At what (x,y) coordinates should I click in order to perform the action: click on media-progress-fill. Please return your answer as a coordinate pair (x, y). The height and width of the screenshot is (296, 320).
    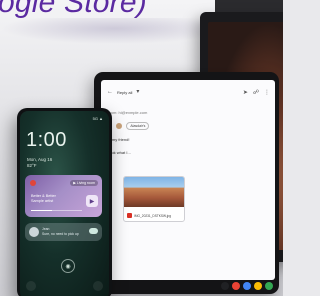
    Looking at the image, I should click on (42, 210).